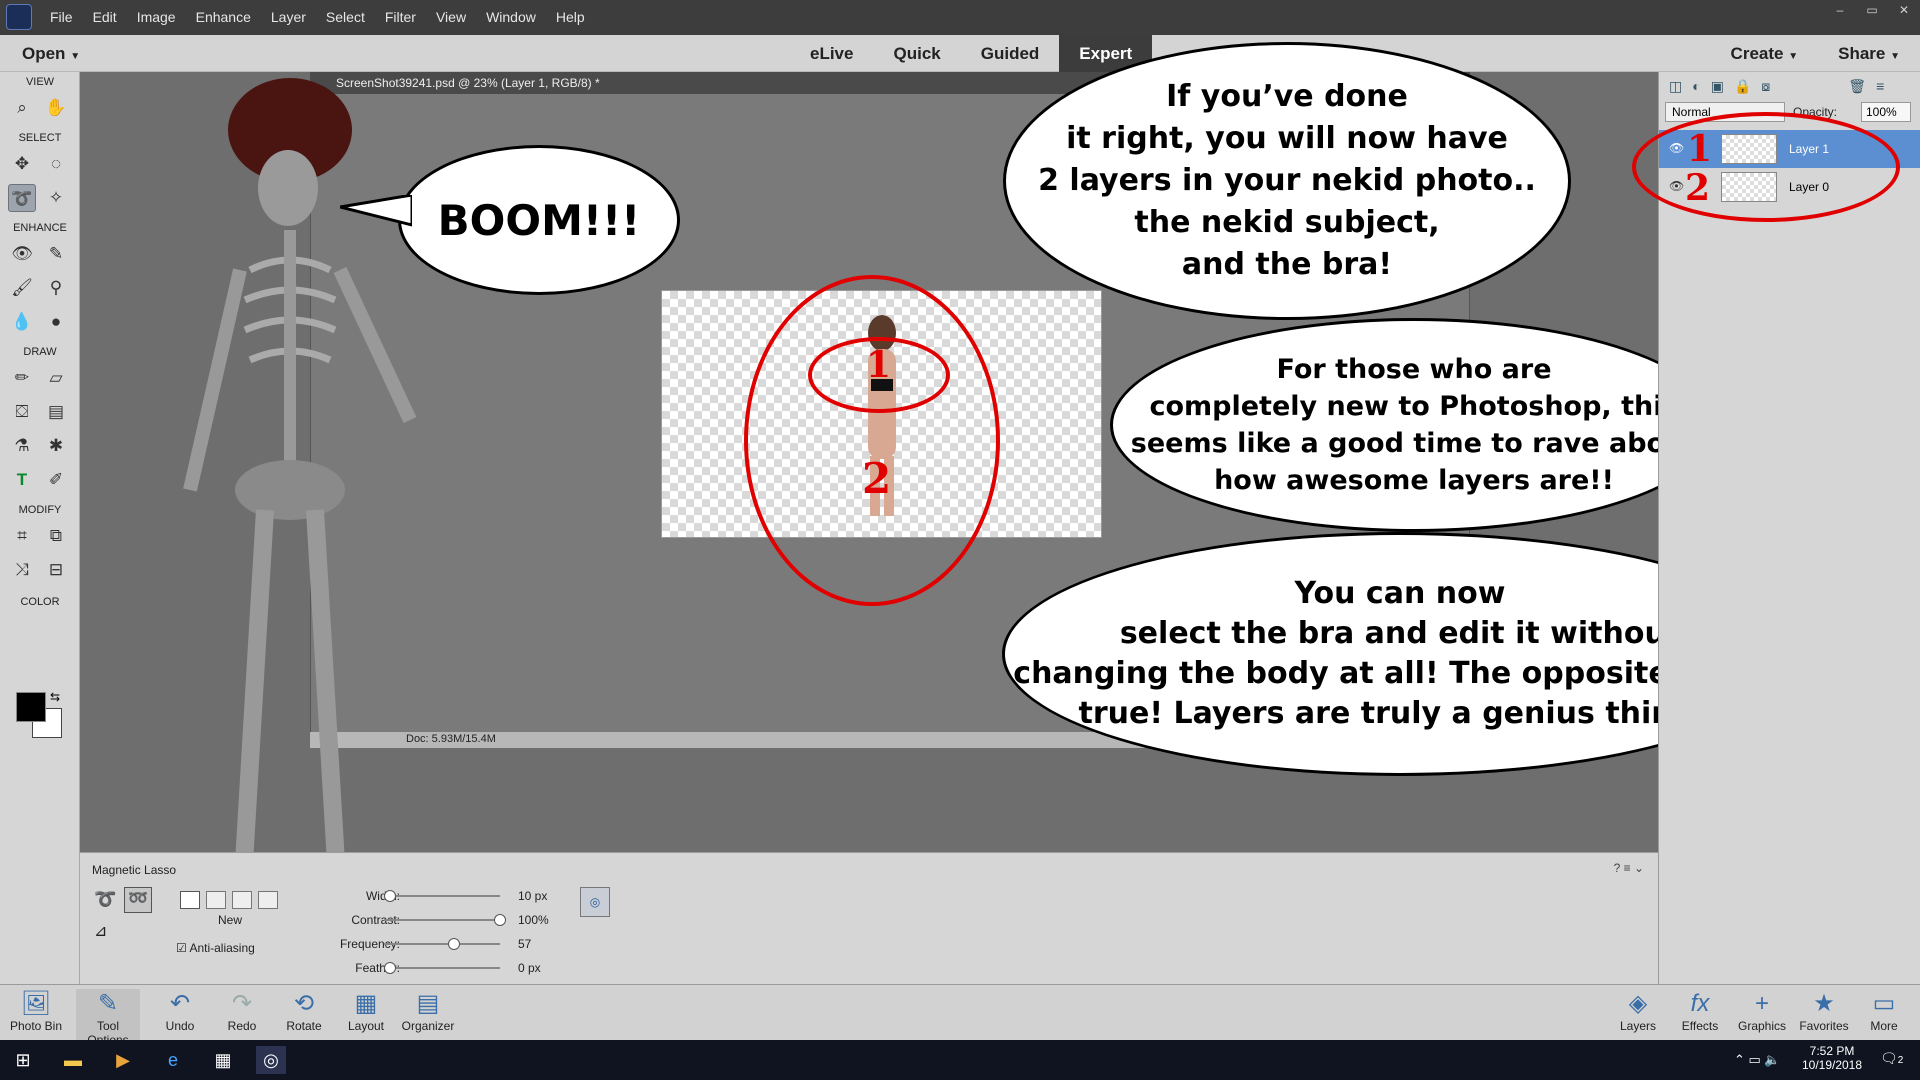  I want to click on adjustment-layer-icon: ◐, so click(1696, 86).